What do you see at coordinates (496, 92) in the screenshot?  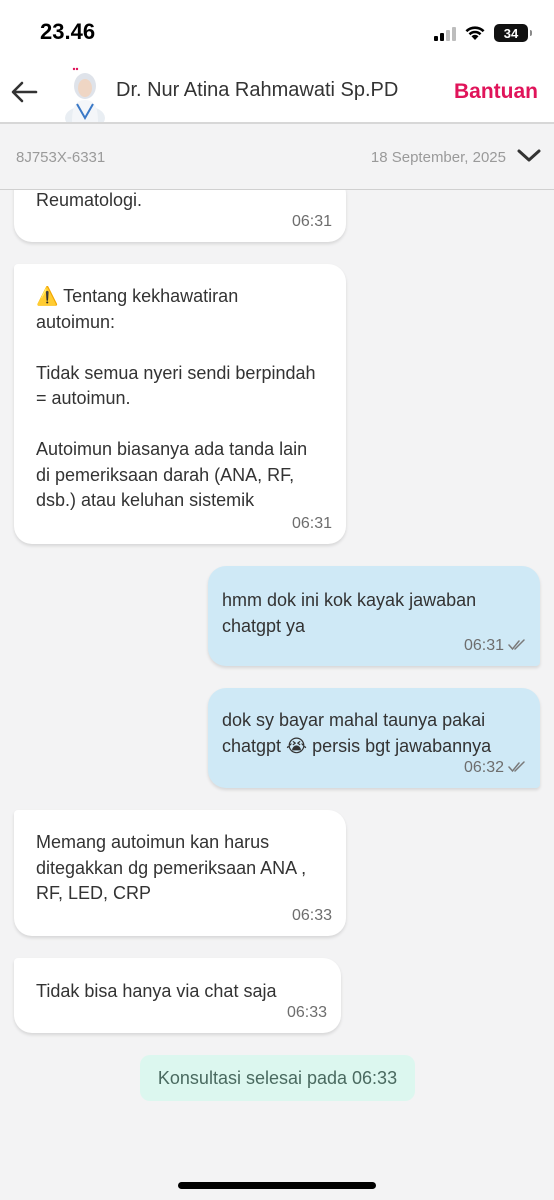 I see `help-button: Bantuan` at bounding box center [496, 92].